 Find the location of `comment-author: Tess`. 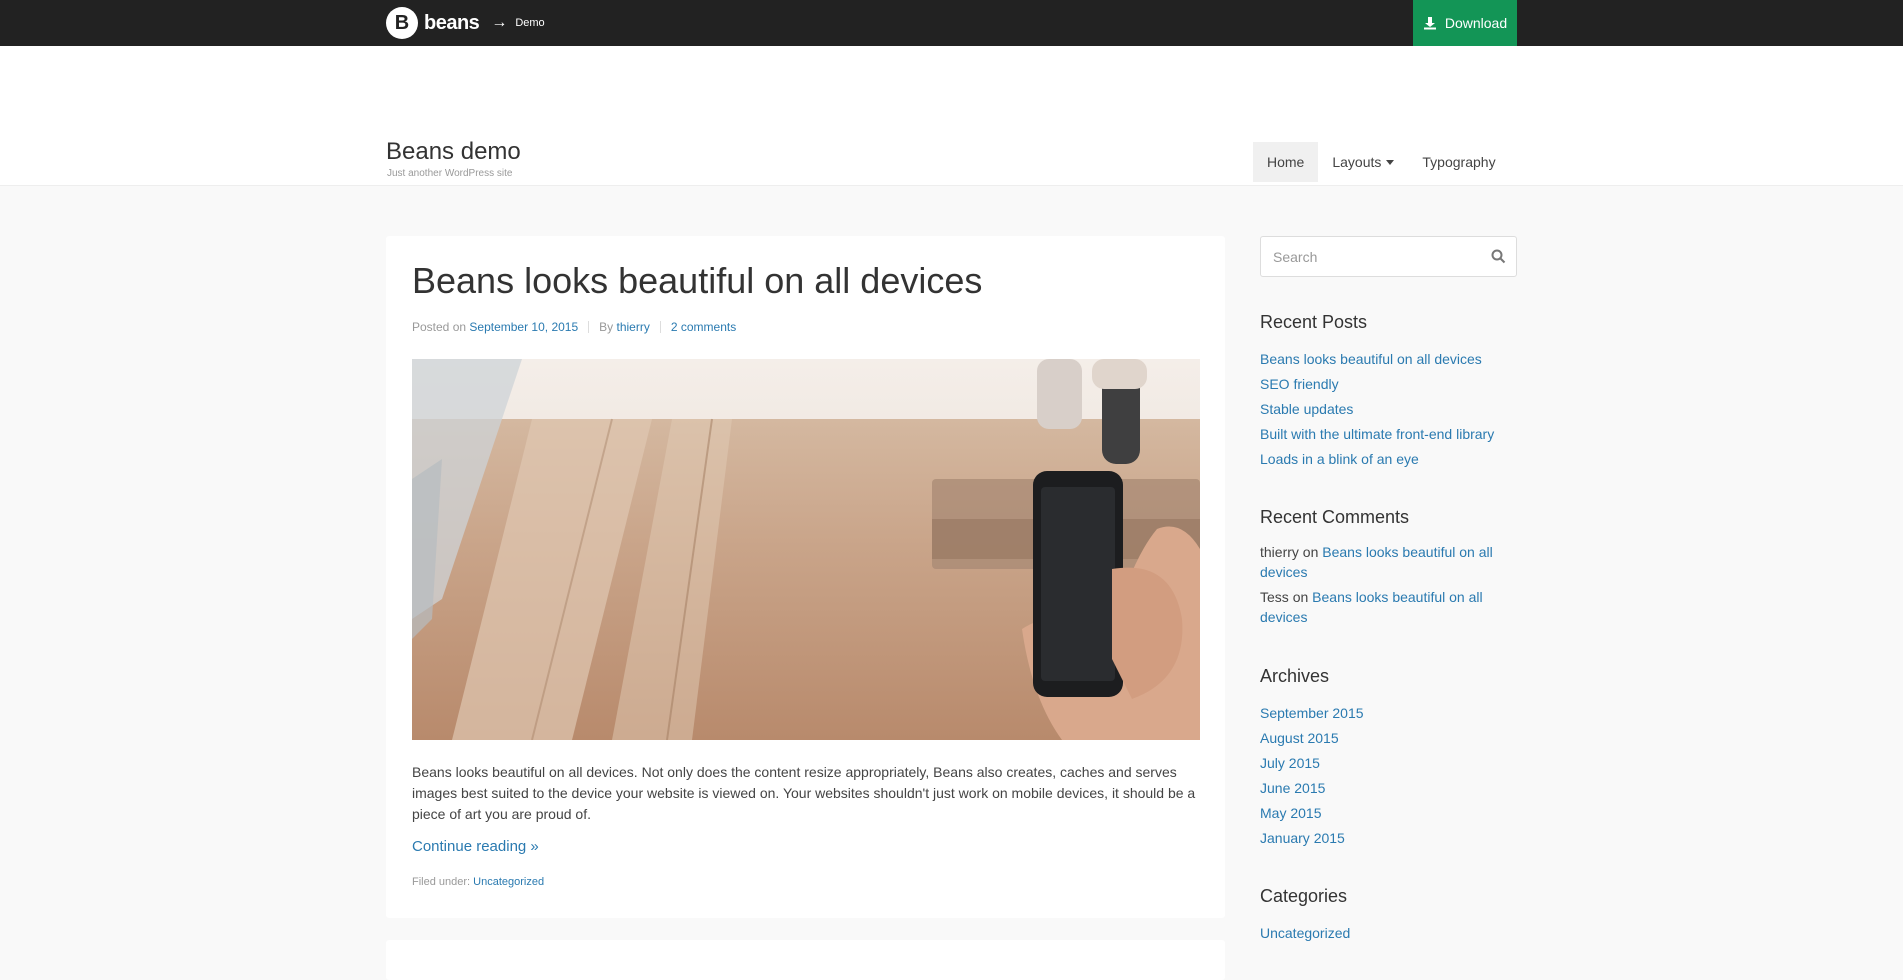

comment-author: Tess is located at coordinates (1274, 597).